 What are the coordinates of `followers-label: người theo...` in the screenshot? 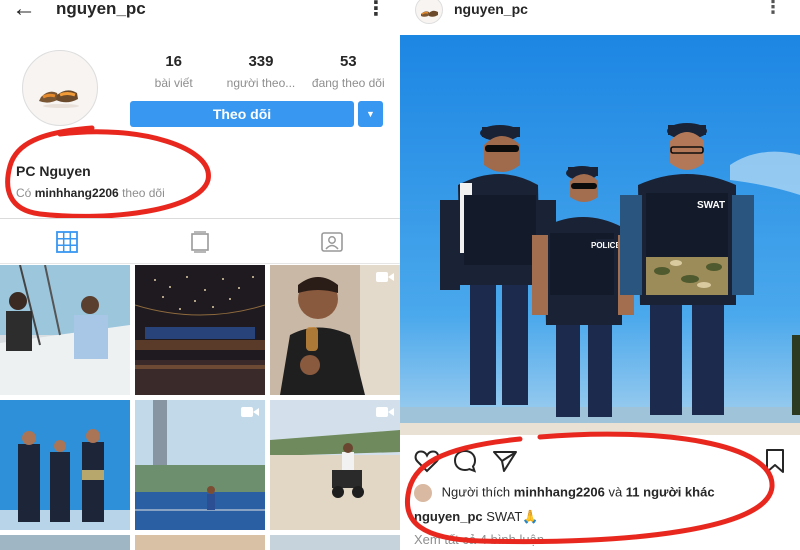 It's located at (261, 83).